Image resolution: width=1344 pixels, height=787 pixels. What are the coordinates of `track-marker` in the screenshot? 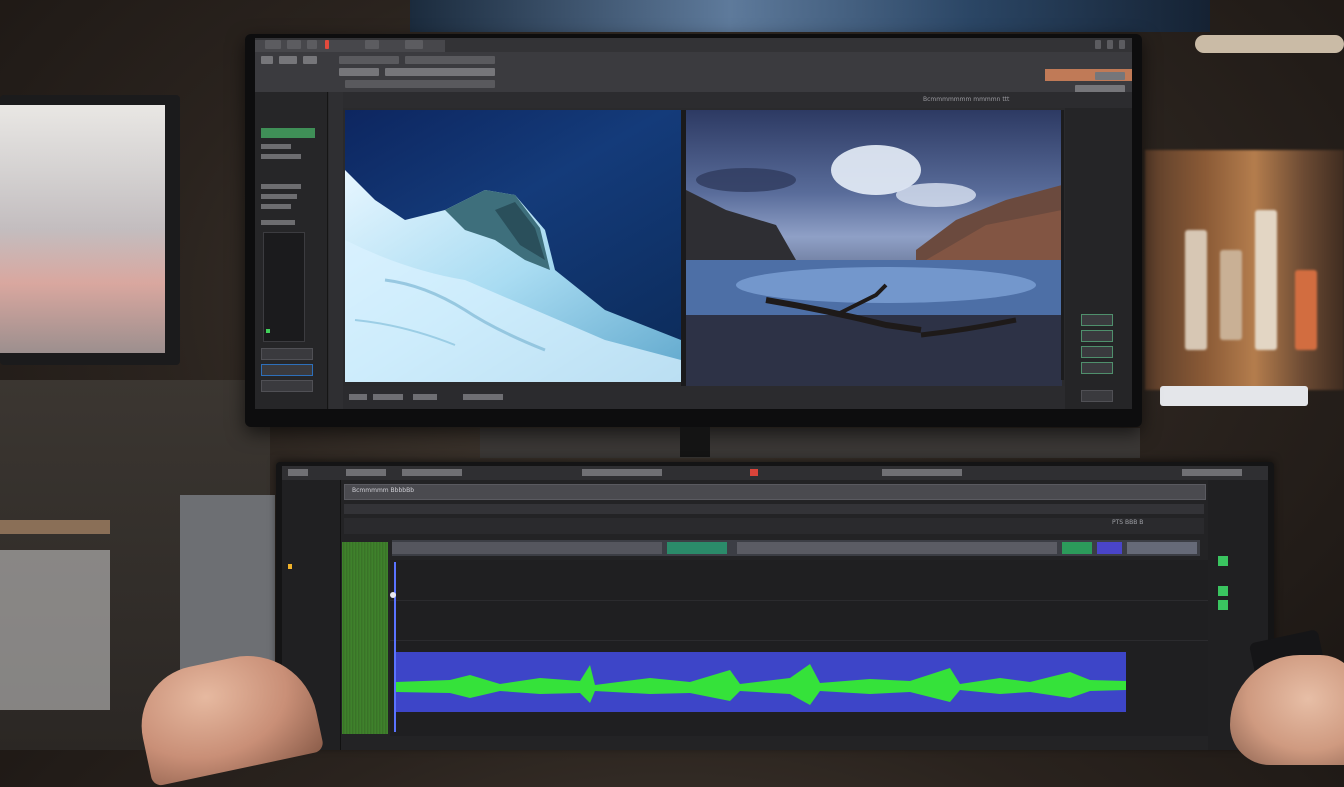 It's located at (290, 566).